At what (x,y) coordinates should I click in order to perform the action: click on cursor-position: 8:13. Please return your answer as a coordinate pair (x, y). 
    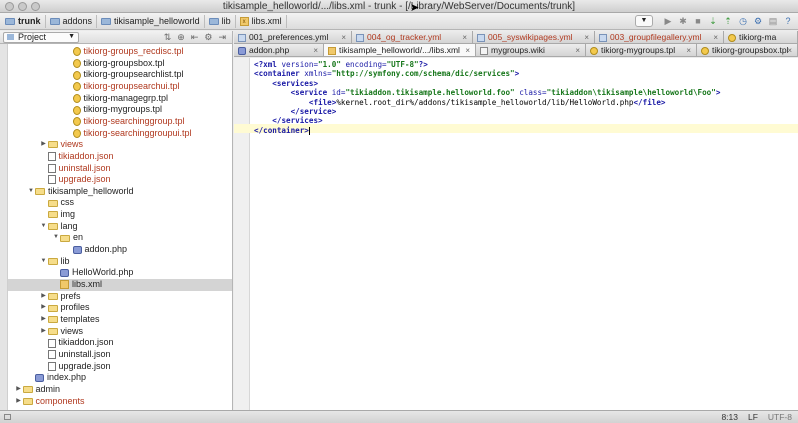
    Looking at the image, I should click on (729, 417).